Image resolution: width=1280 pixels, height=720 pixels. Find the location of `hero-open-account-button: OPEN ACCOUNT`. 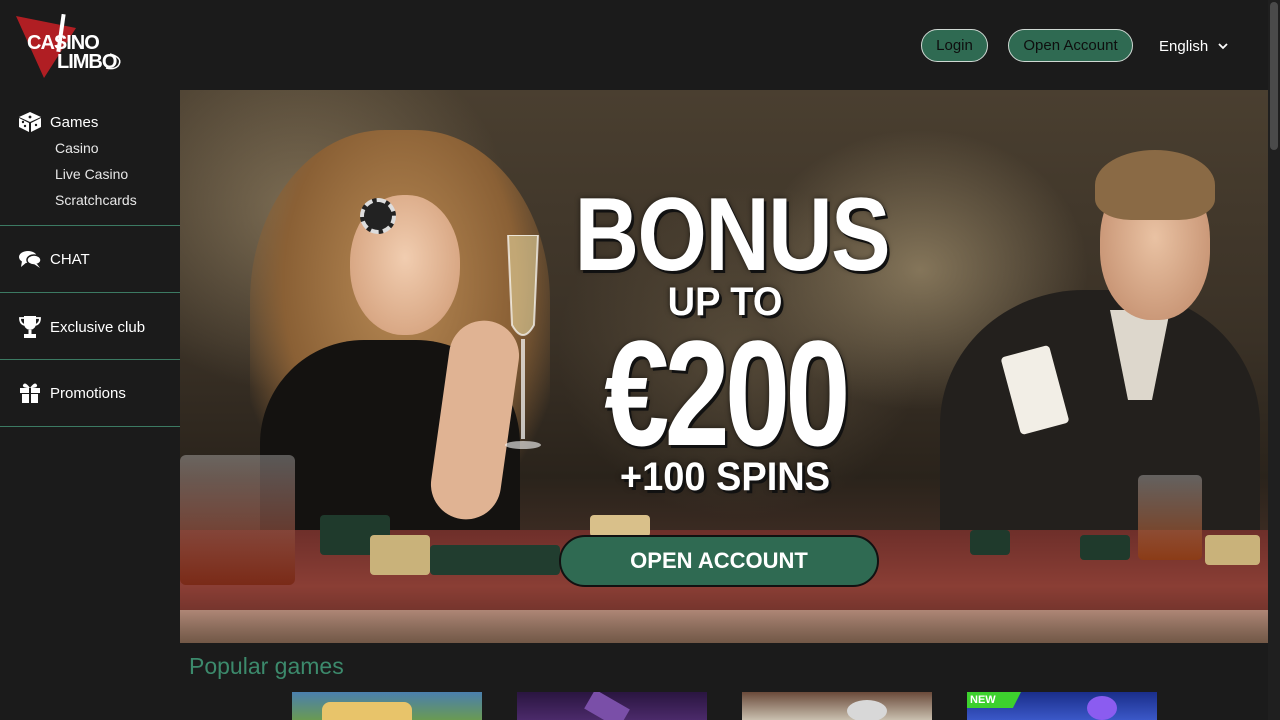

hero-open-account-button: OPEN ACCOUNT is located at coordinates (719, 561).